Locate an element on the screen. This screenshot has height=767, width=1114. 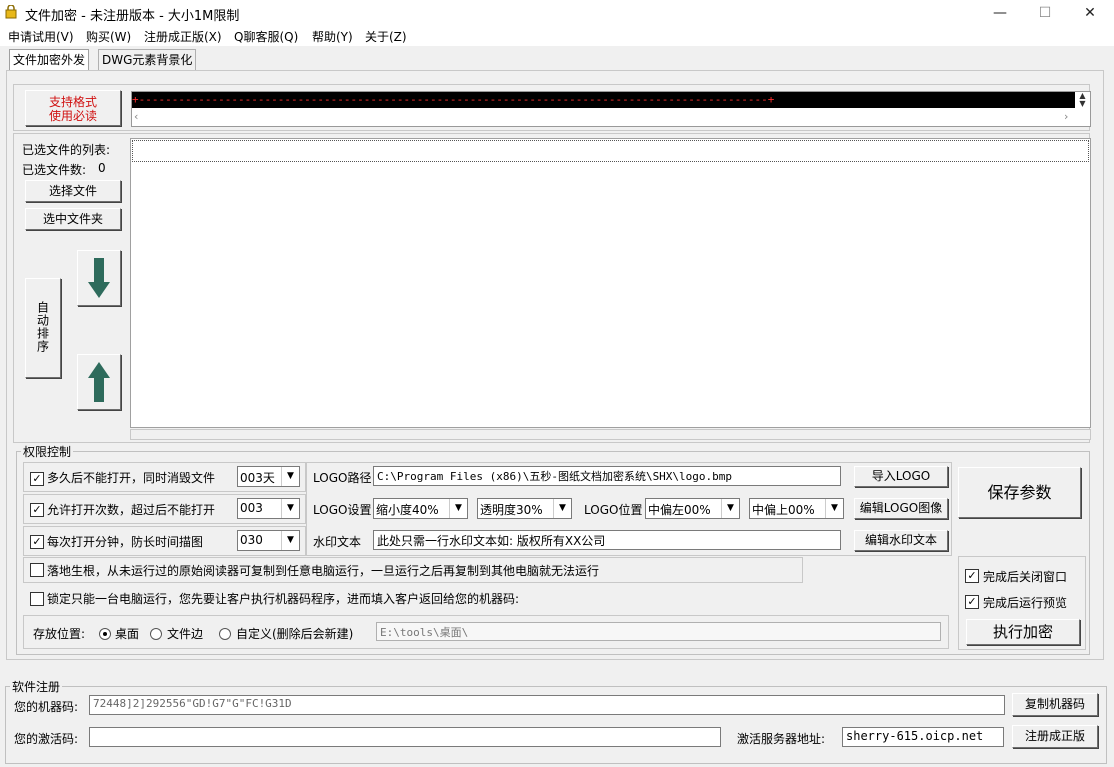
option2-select: 003 ▼ is located at coordinates (268, 508).